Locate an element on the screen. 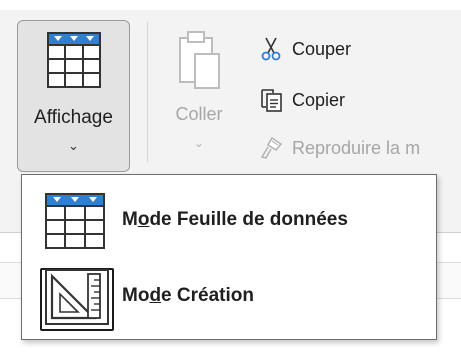  affichage-label: Affichage is located at coordinates (73, 117).